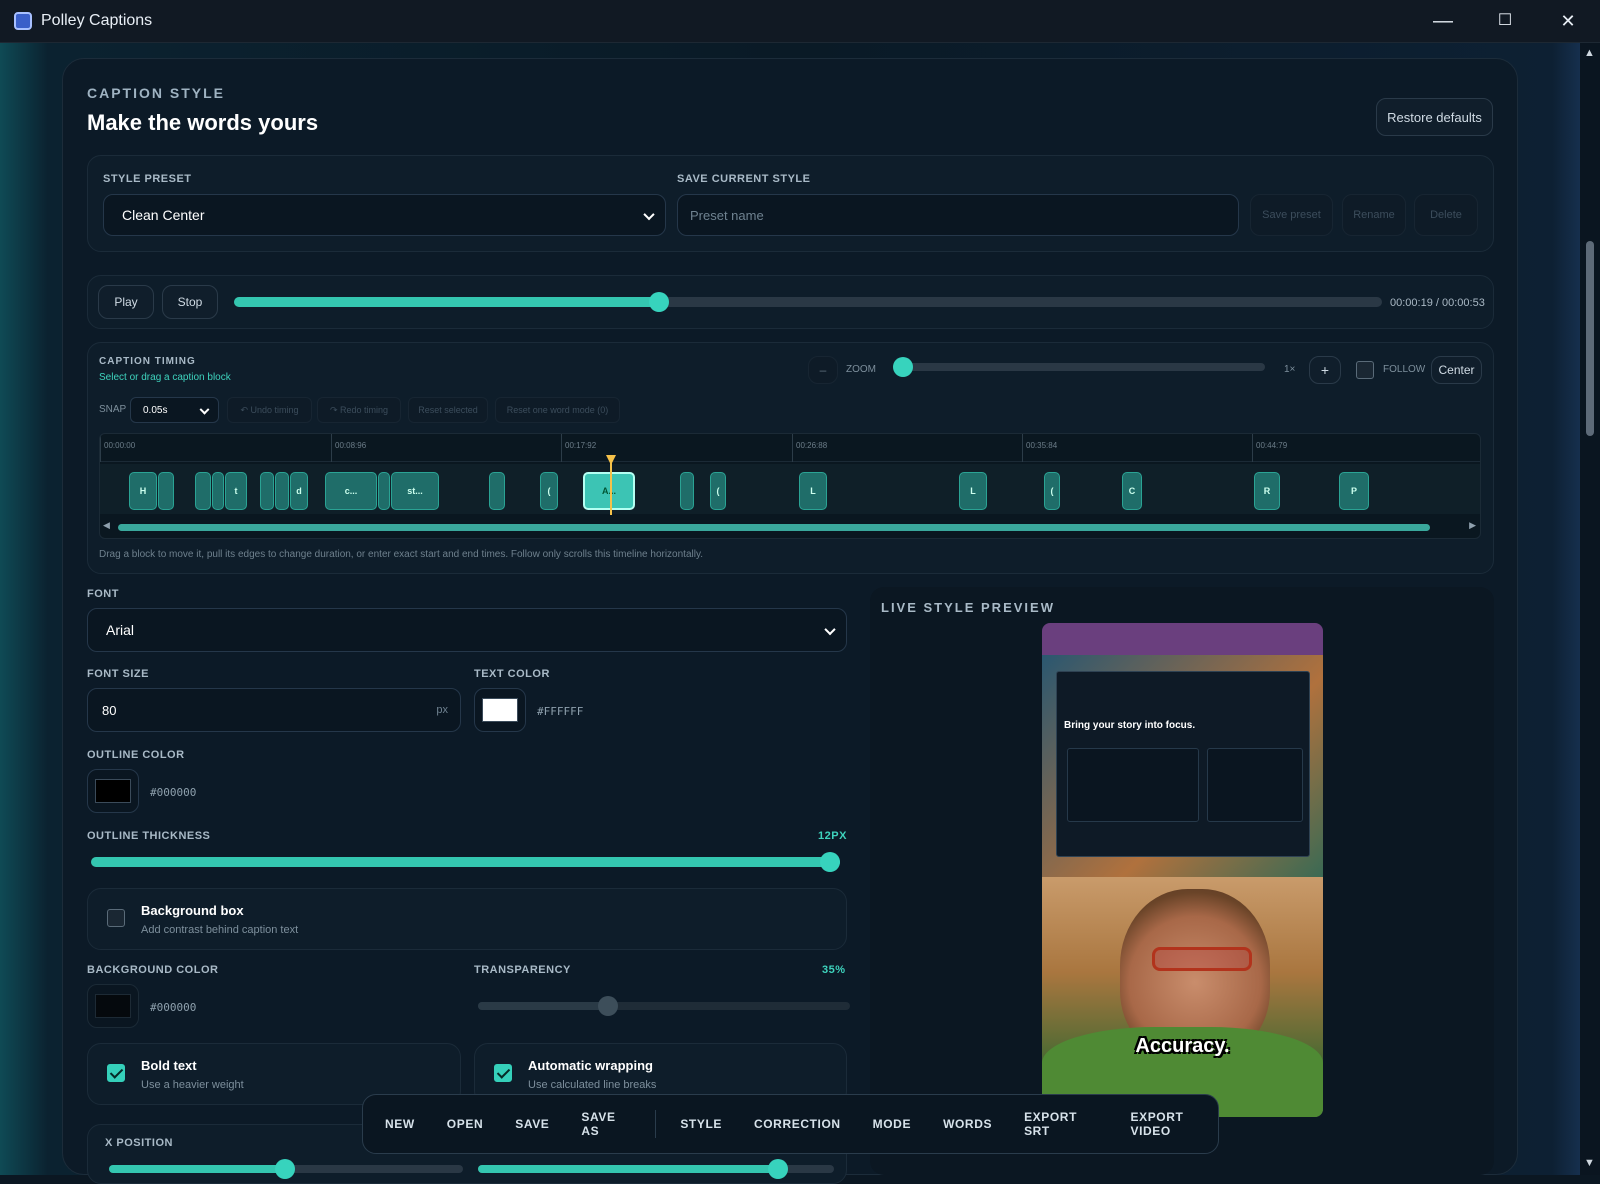 The image size is (1600, 1184). What do you see at coordinates (1133, 785) in the screenshot?
I see `preview-upload-card` at bounding box center [1133, 785].